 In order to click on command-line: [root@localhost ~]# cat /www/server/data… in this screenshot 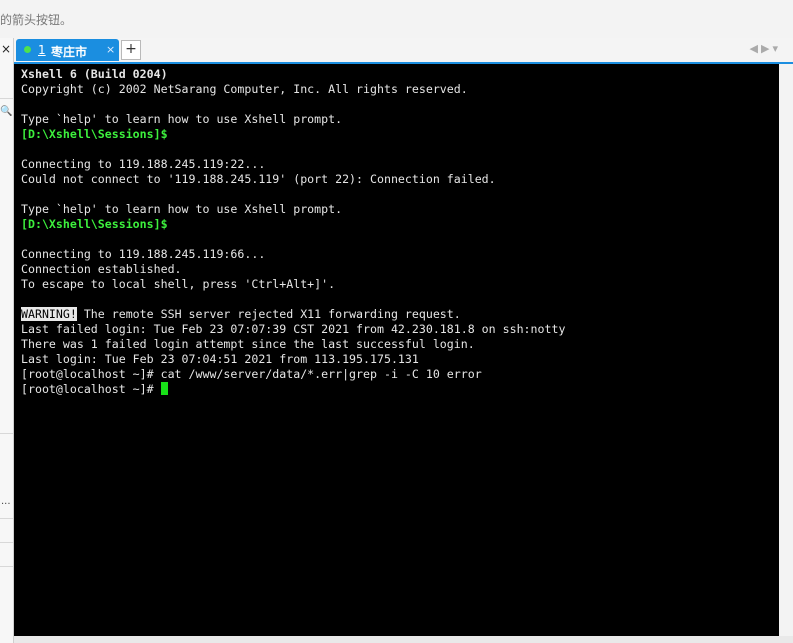, I will do `click(251, 374)`.